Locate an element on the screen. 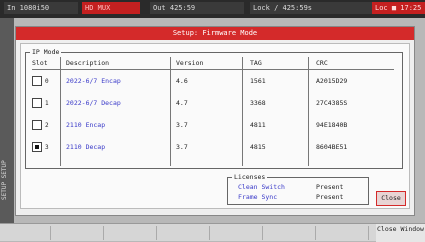  license-name: Clean Switch is located at coordinates (261, 187).